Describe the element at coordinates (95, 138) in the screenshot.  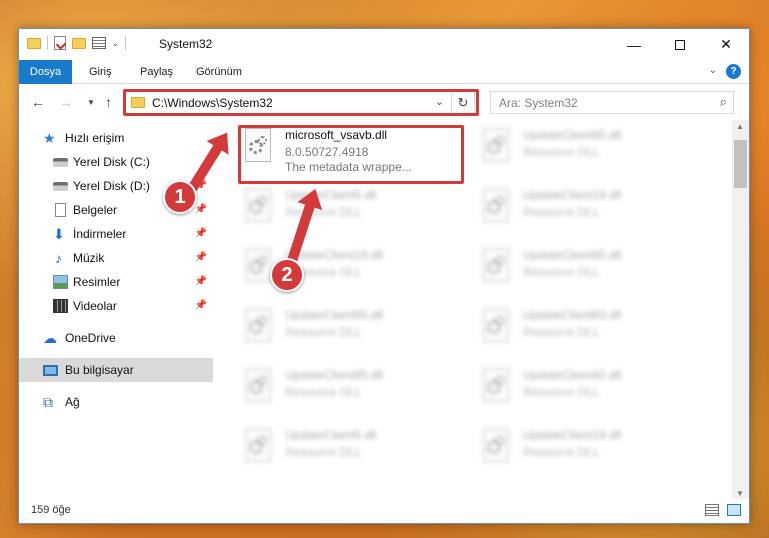
I see `sidebar-item-label: Hızlı erişim` at that location.